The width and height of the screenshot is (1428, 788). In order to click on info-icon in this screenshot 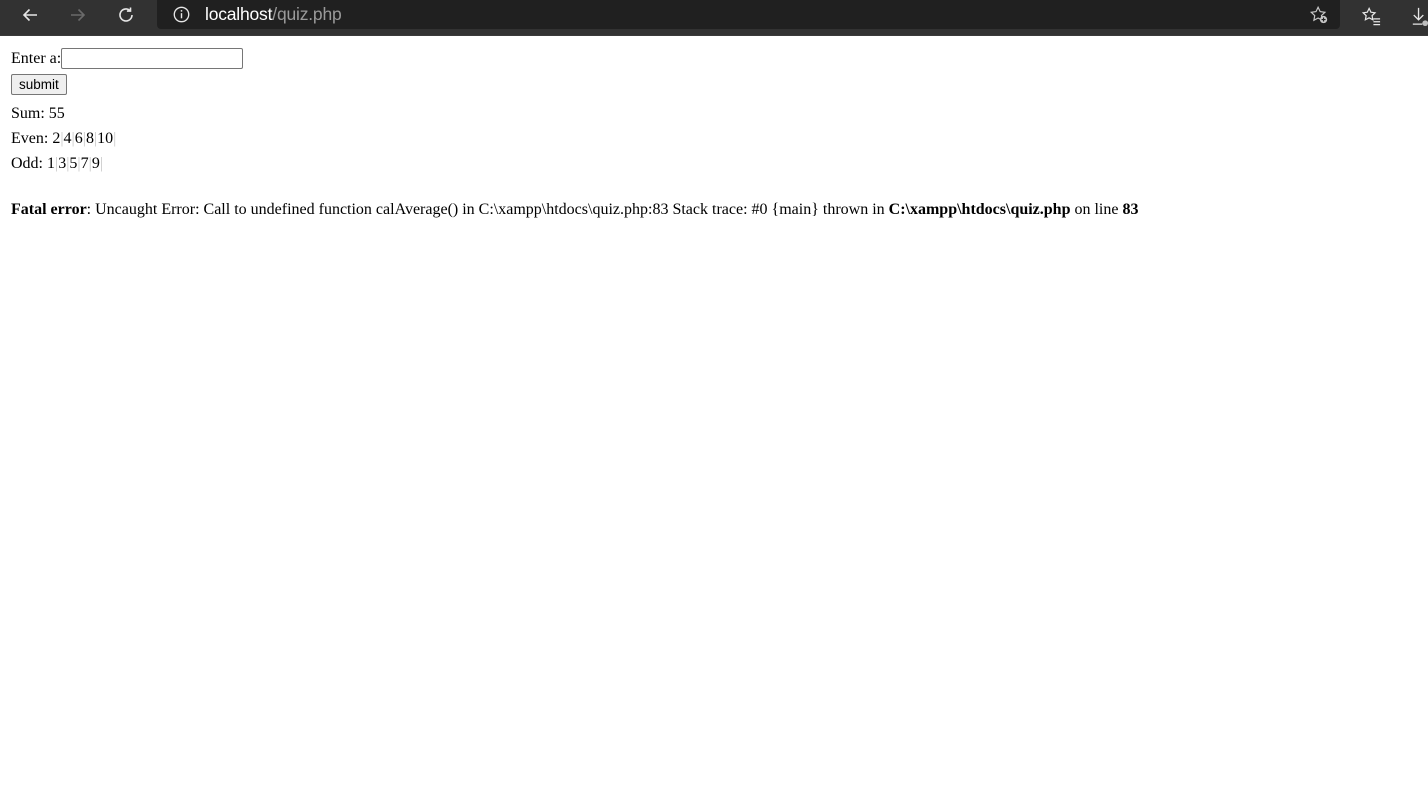, I will do `click(181, 14)`.